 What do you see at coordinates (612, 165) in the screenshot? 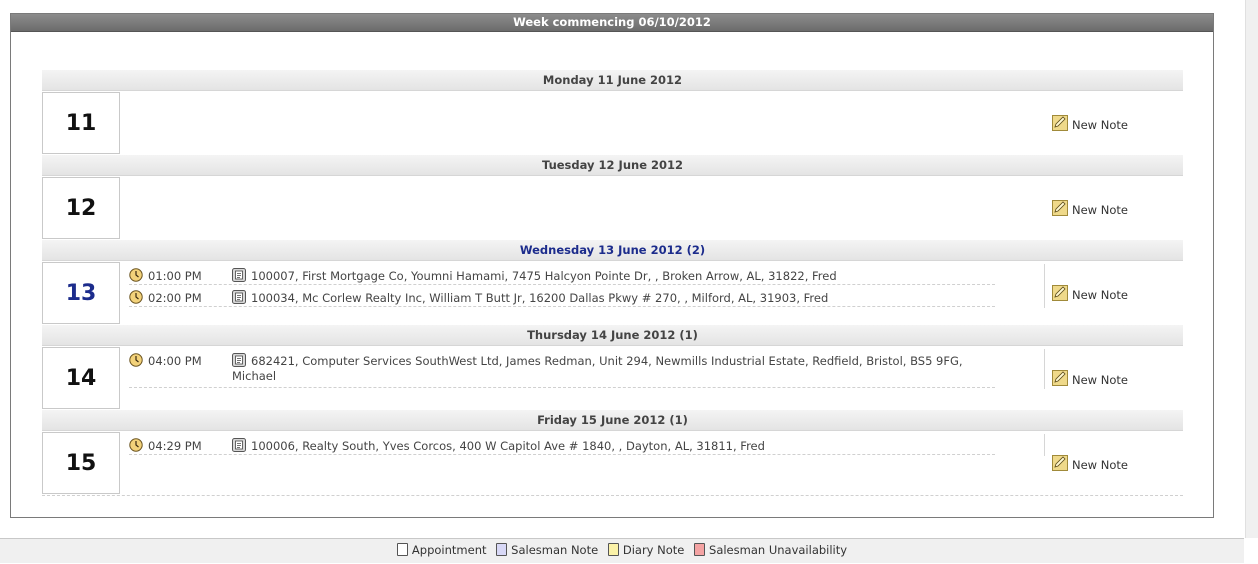
I see `day-header-tuesday: Tuesday 12 June 2012` at bounding box center [612, 165].